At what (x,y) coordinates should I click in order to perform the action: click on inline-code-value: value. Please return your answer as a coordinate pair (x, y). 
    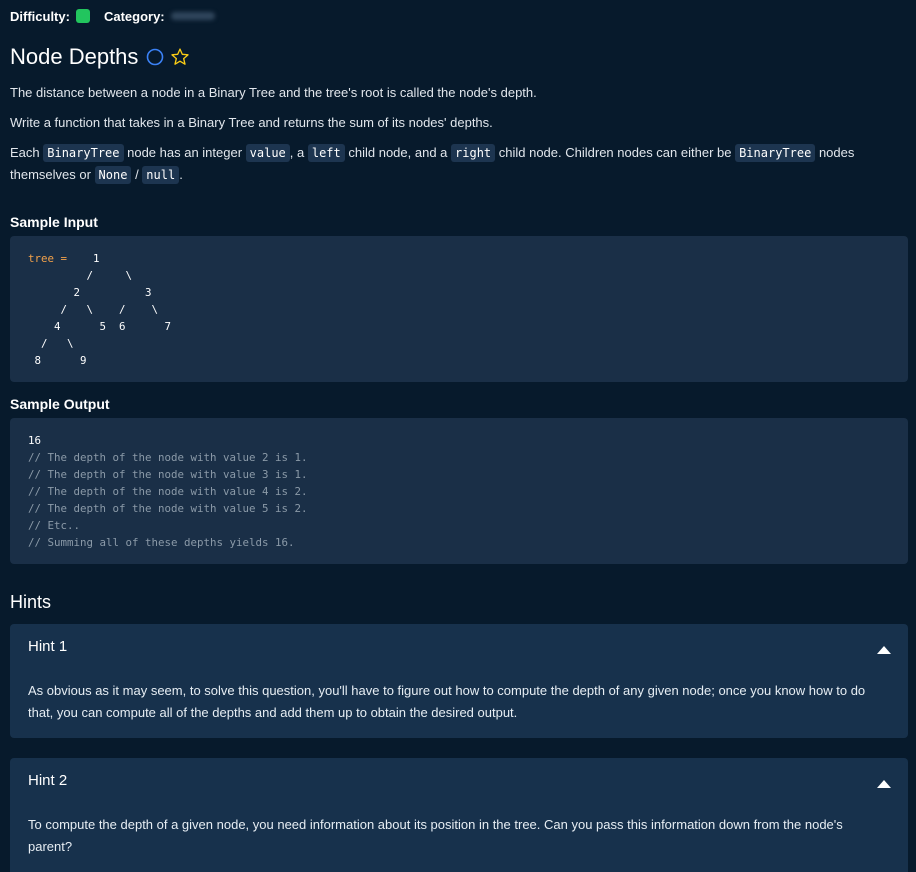
    Looking at the image, I should click on (267, 153).